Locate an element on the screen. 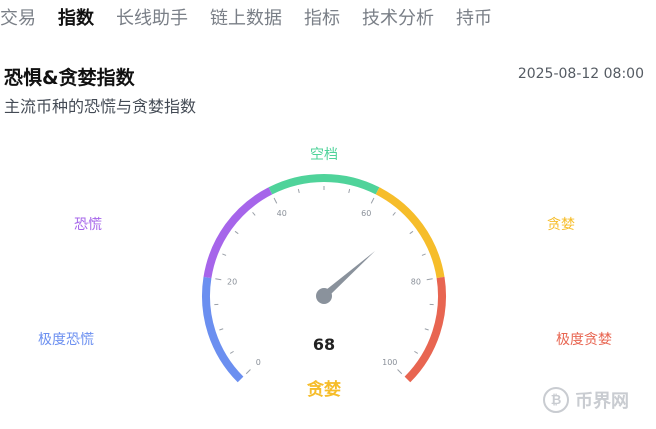 This screenshot has height=429, width=656. zone-label-1: 恐慌 is located at coordinates (88, 225).